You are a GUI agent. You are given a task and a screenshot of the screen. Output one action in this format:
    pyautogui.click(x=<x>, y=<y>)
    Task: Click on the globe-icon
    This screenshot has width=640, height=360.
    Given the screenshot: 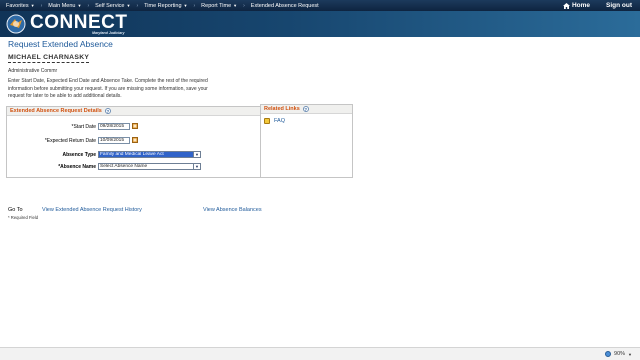 What is the action you would take?
    pyautogui.click(x=608, y=354)
    